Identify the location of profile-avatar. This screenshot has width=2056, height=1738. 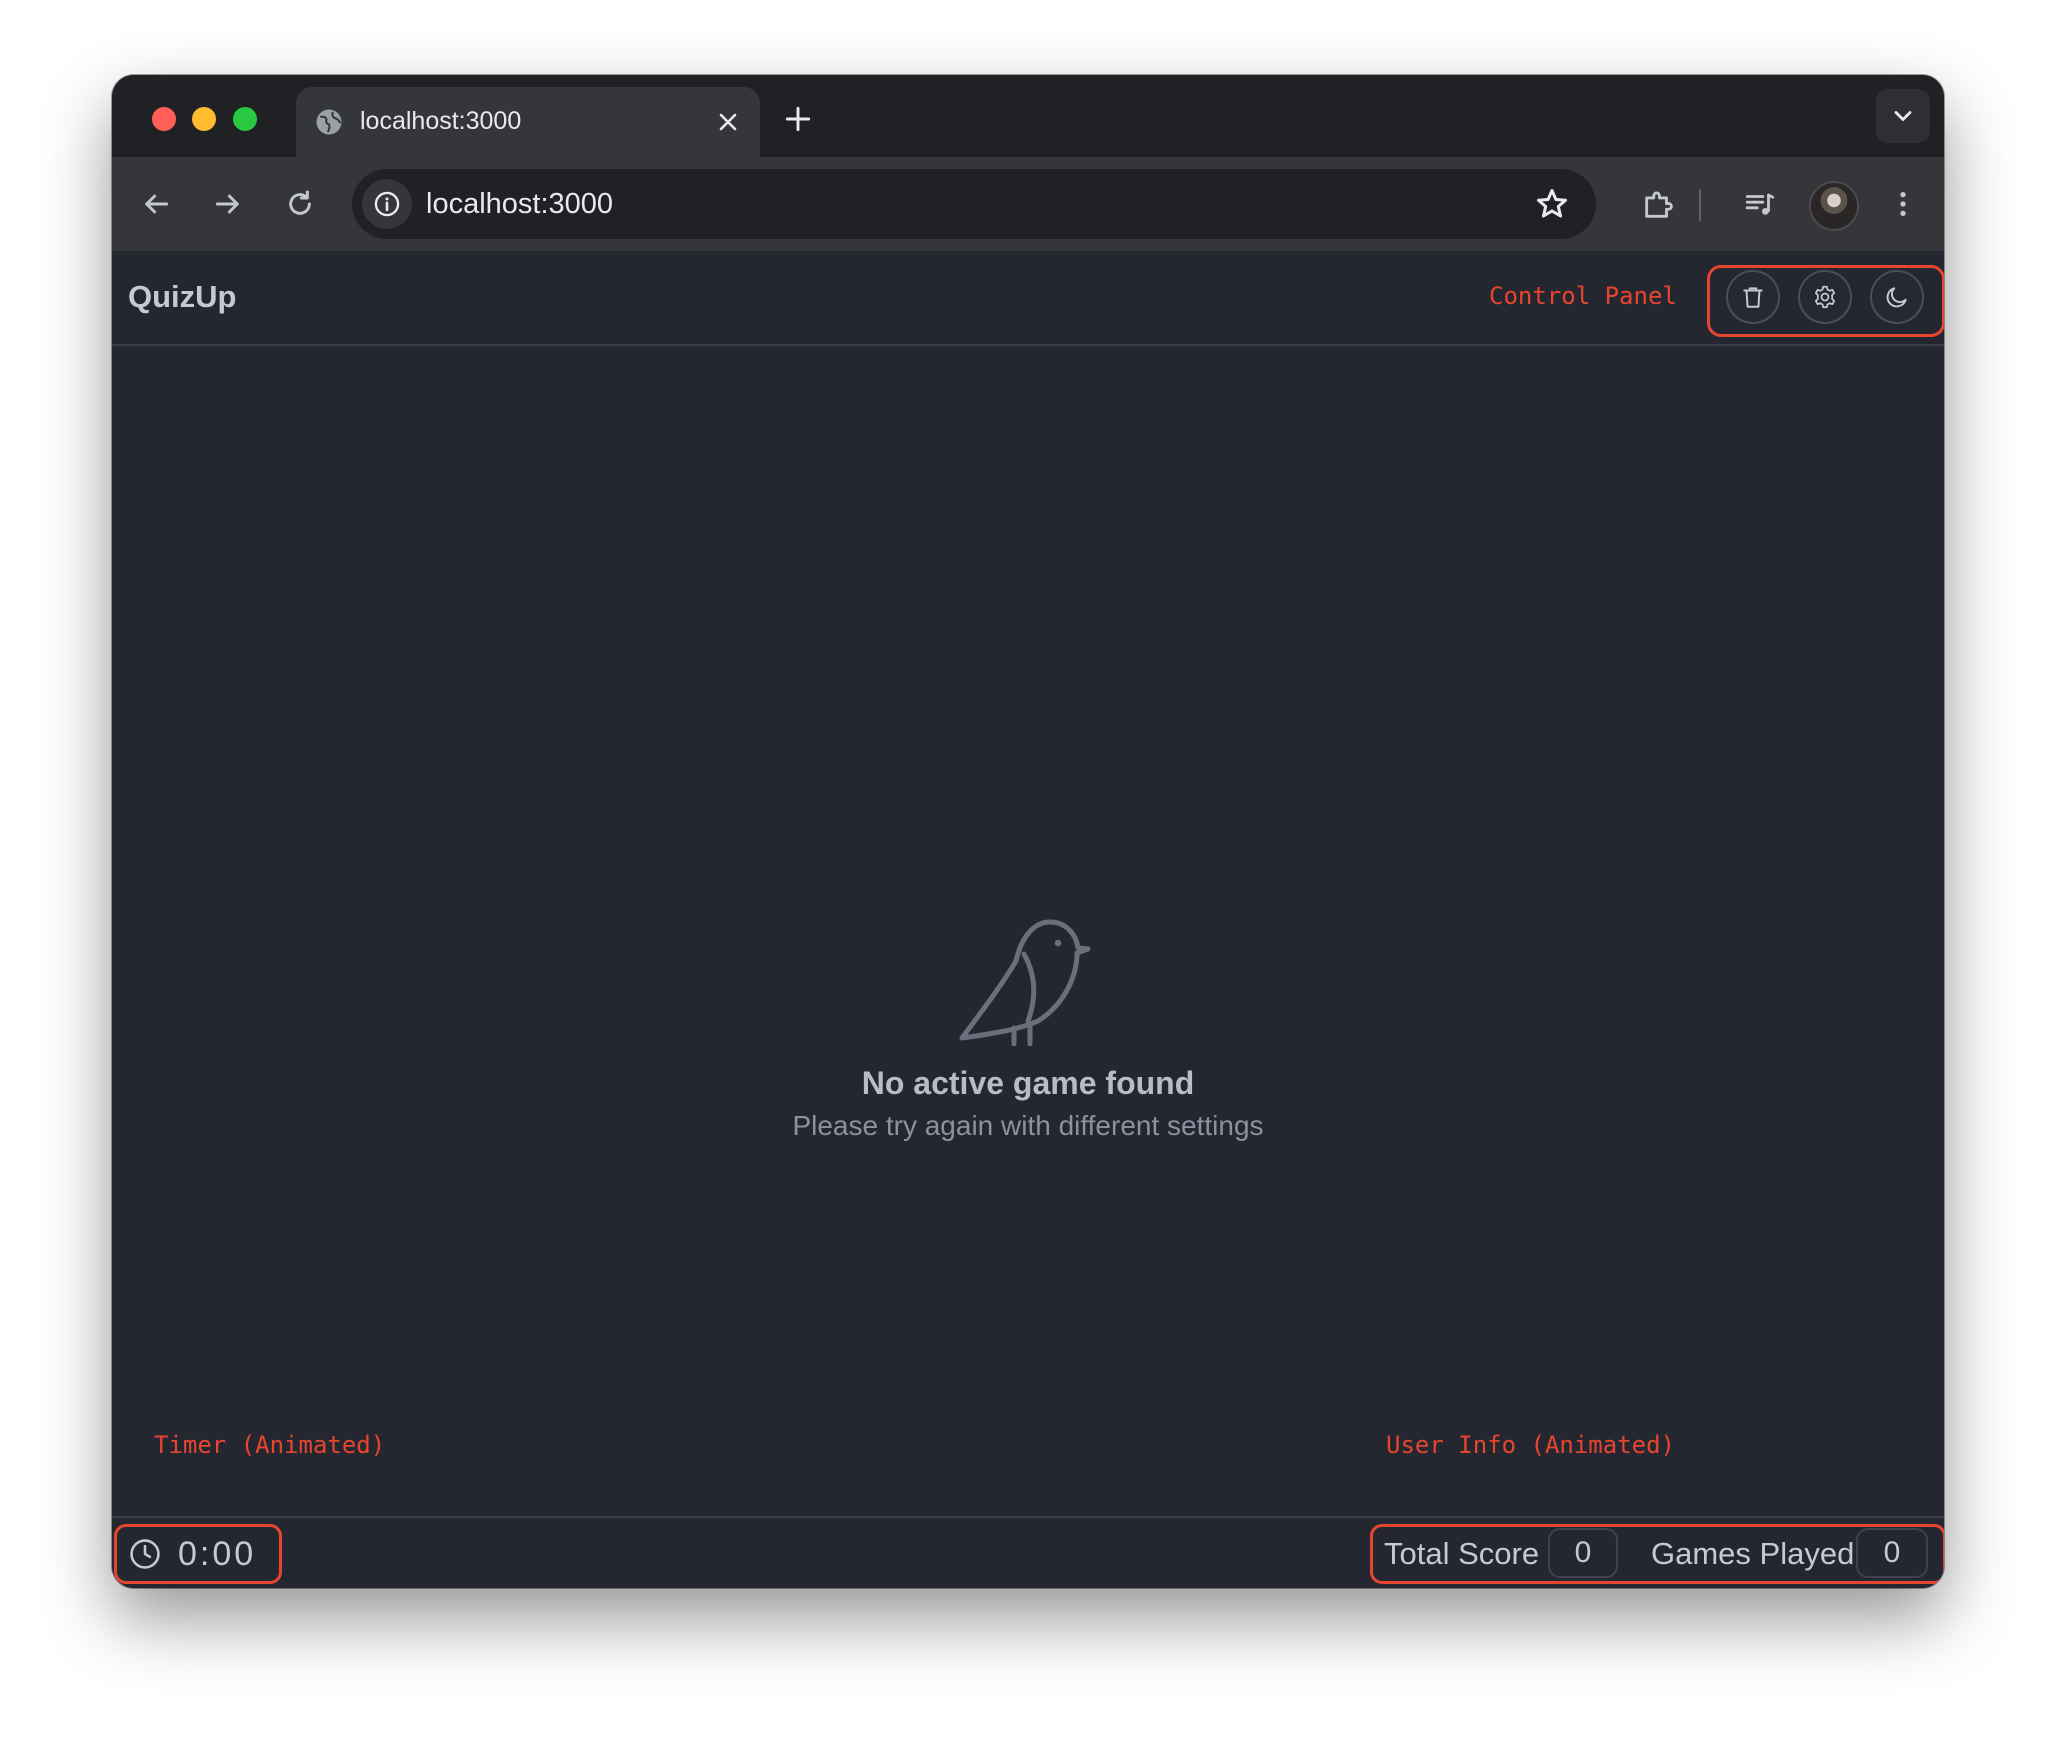
(1834, 206).